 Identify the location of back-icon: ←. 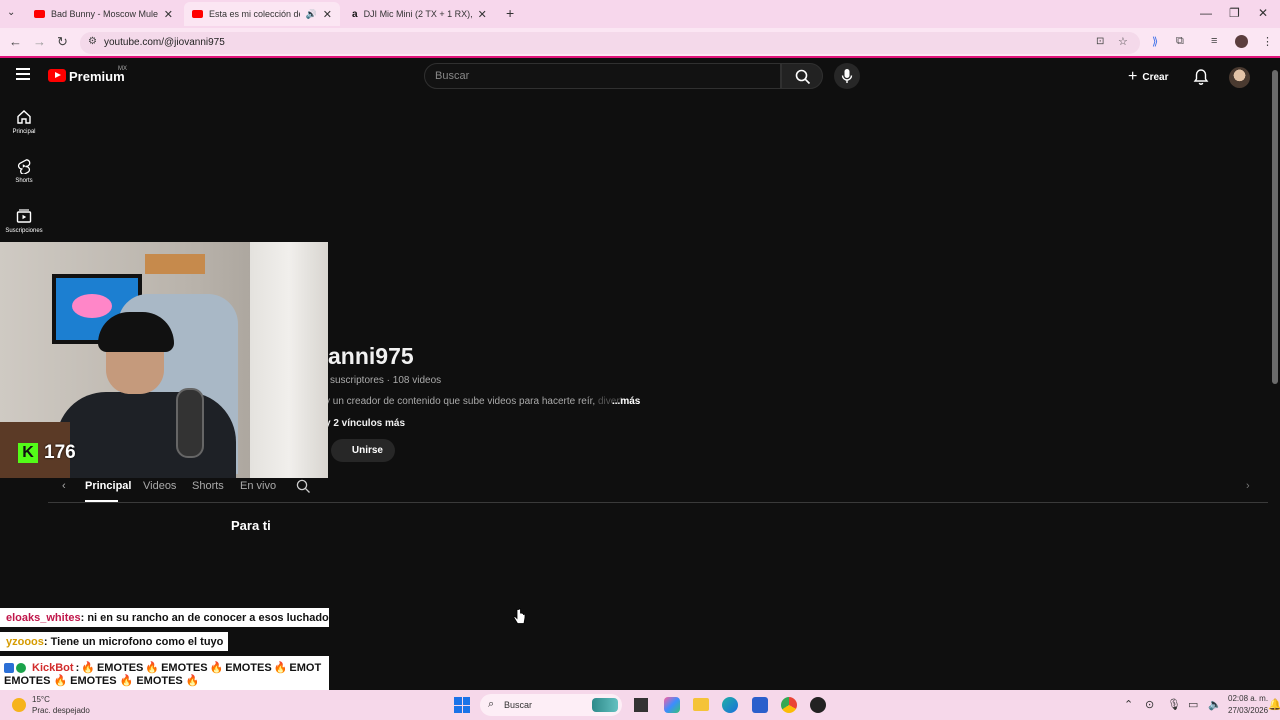
(15, 41).